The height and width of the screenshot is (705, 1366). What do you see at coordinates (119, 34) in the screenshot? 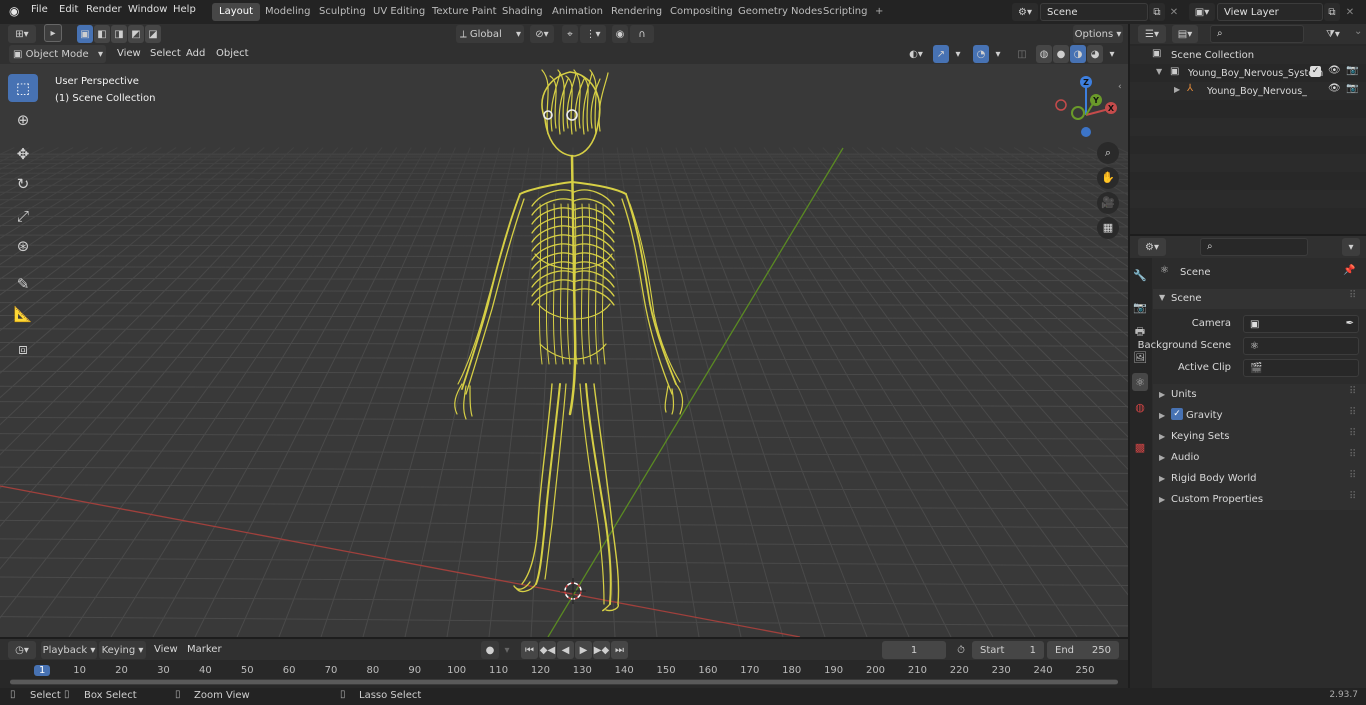
I see `select-subtract-icon: ◨` at bounding box center [119, 34].